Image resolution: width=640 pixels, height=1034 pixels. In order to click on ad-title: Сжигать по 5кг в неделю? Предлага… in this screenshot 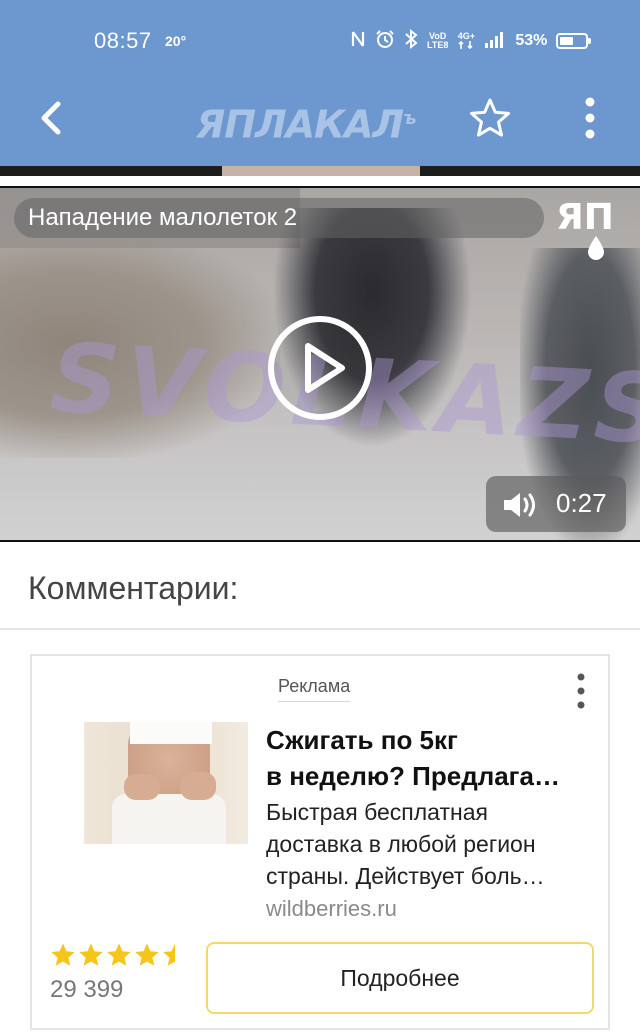, I will do `click(431, 758)`.